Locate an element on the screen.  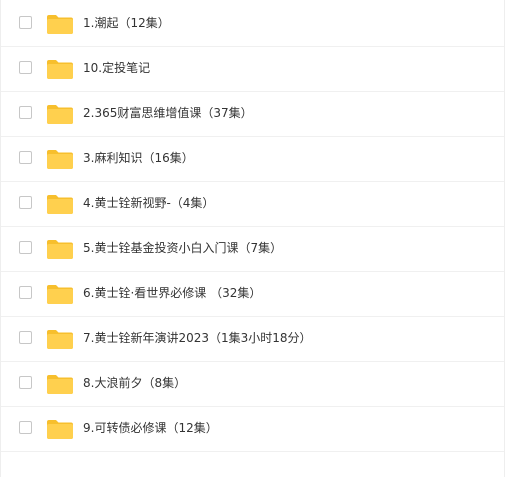
list-item: 3.麻利知识（16集） is located at coordinates (252, 159).